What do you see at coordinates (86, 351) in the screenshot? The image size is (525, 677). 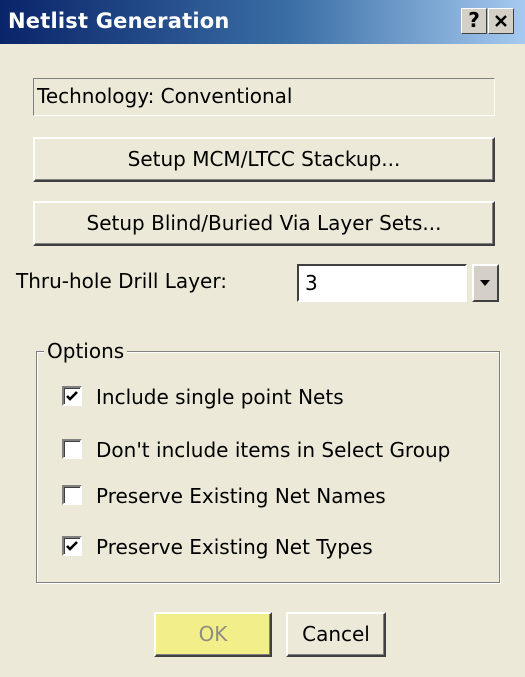 I see `options-group-label: Options` at bounding box center [86, 351].